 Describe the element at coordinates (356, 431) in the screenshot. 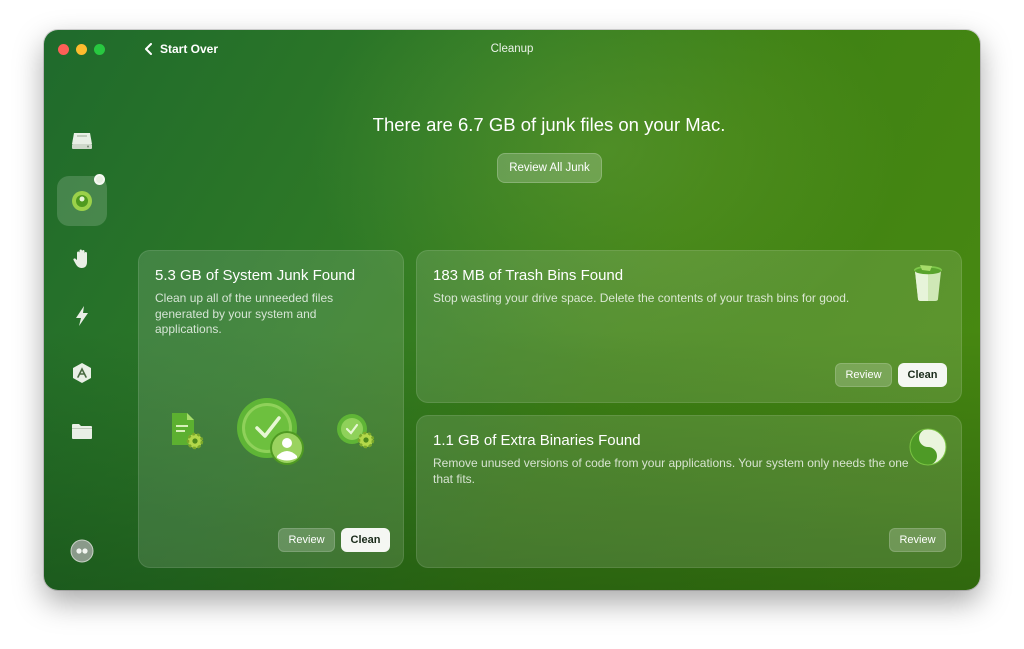

I see `clock-gear-icon` at that location.